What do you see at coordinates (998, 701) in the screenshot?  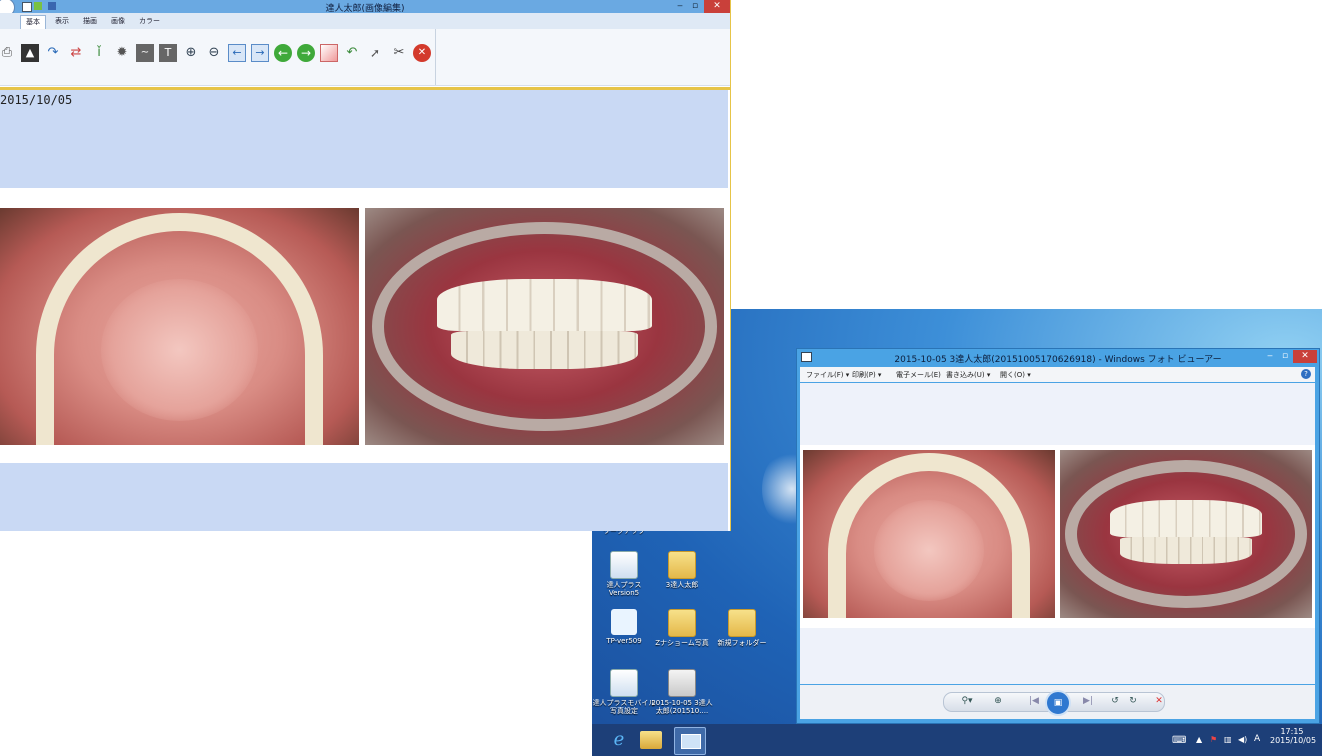 I see `actual-size-icon: ⊕` at bounding box center [998, 701].